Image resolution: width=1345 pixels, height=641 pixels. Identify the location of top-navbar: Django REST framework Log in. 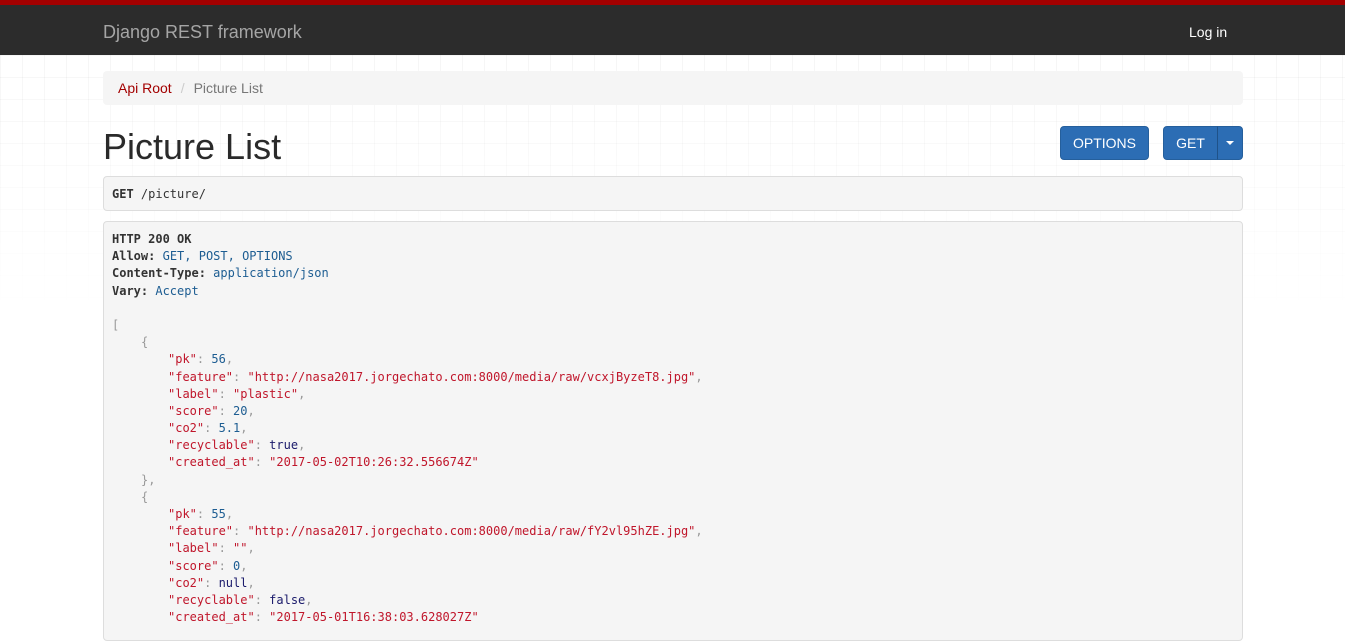
(672, 27).